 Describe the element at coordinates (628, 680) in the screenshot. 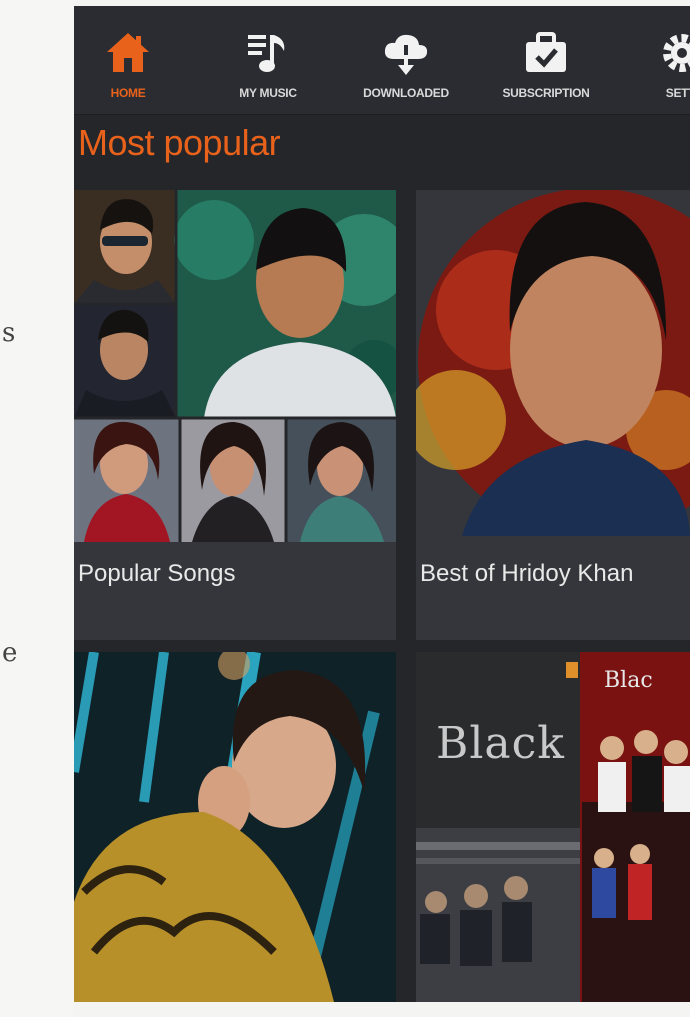

I see `album-logo-text-small: Blac` at that location.